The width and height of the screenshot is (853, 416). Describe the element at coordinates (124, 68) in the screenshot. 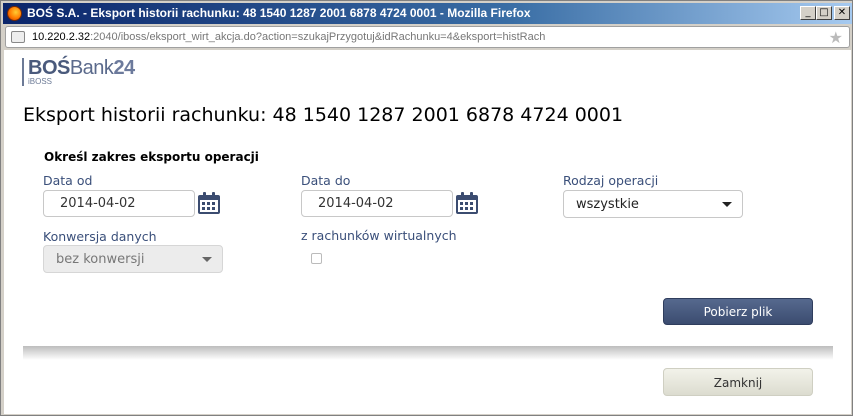

I see `logo-num: 24` at that location.